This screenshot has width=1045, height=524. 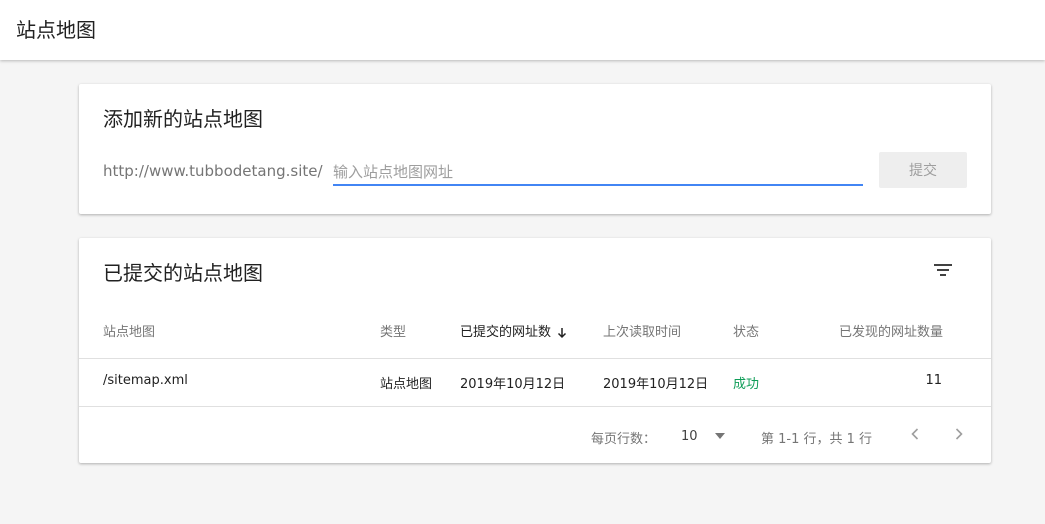 What do you see at coordinates (183, 119) in the screenshot?
I see `add-sitemap-title: 添加新的站点地图` at bounding box center [183, 119].